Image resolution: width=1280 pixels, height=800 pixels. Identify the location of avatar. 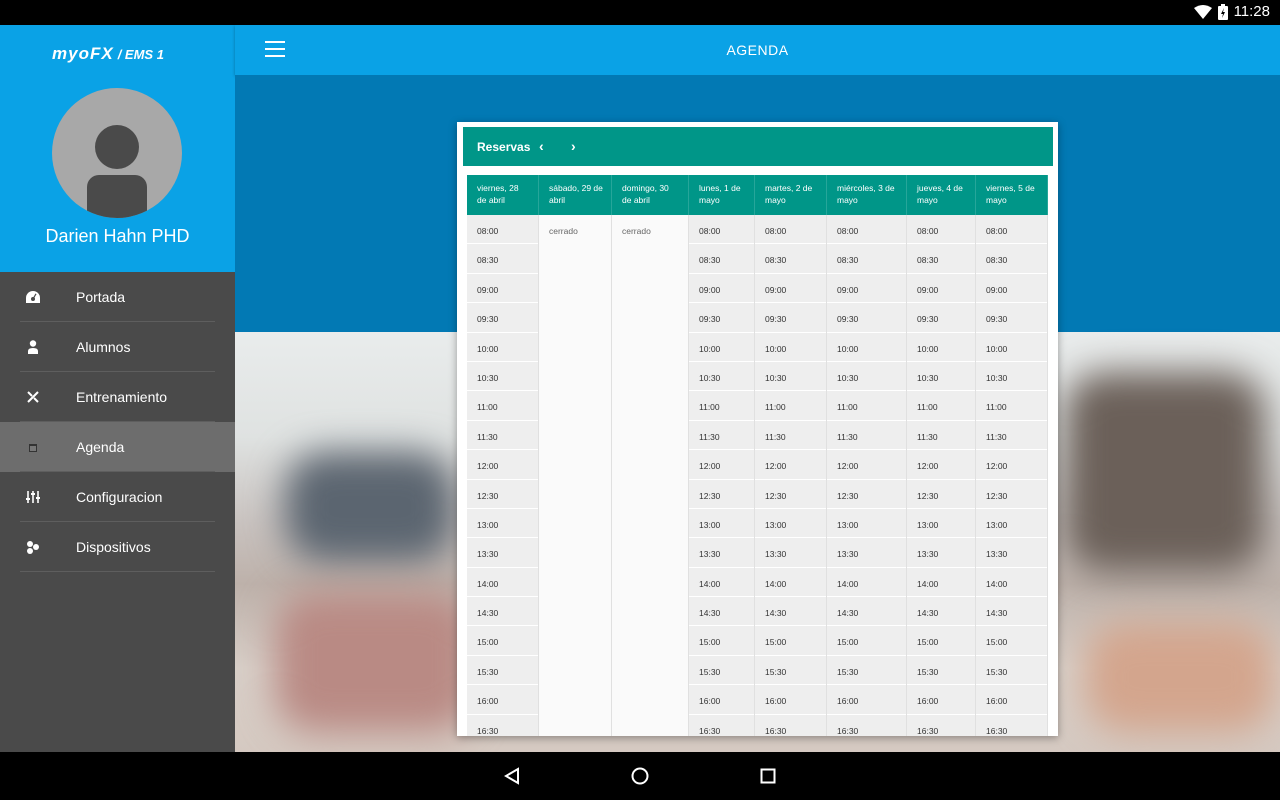
(117, 153).